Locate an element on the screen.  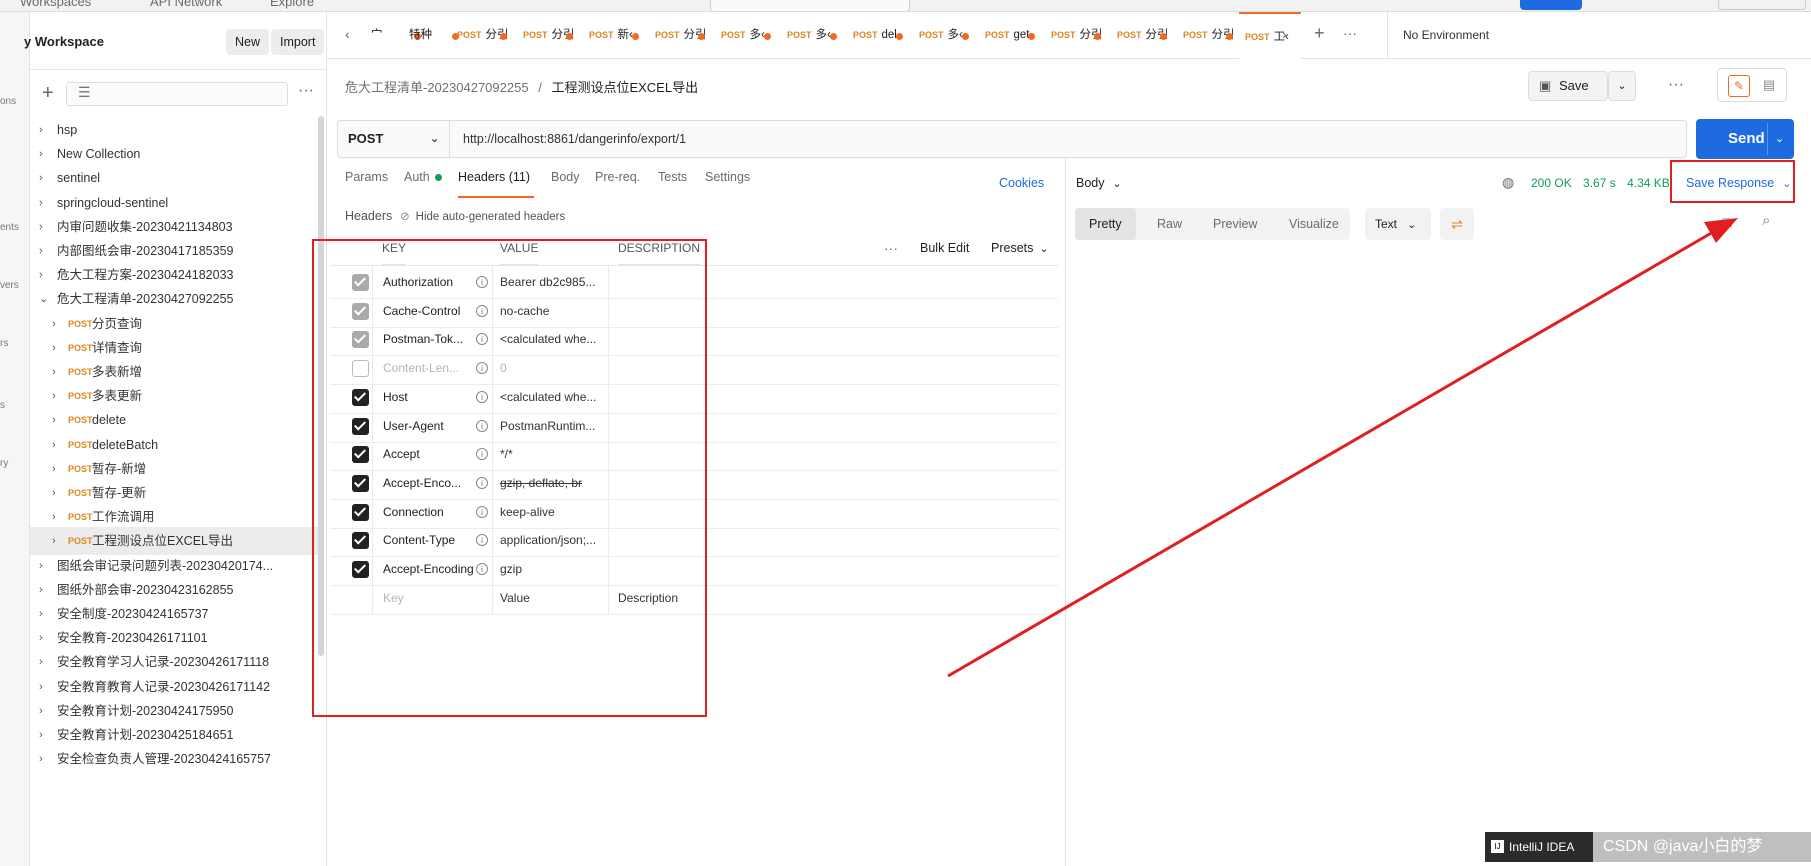
save-dropdown-chevron-icon: ⌄ is located at coordinates (1622, 86).